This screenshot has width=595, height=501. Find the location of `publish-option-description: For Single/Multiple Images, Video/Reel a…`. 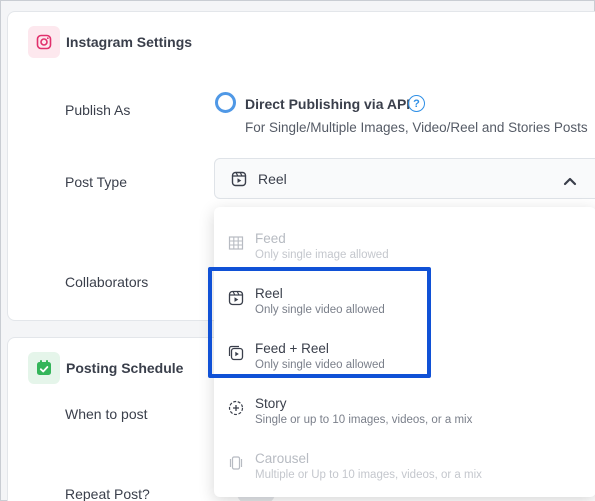

publish-option-description: For Single/Multiple Images, Video/Reel a… is located at coordinates (416, 127).